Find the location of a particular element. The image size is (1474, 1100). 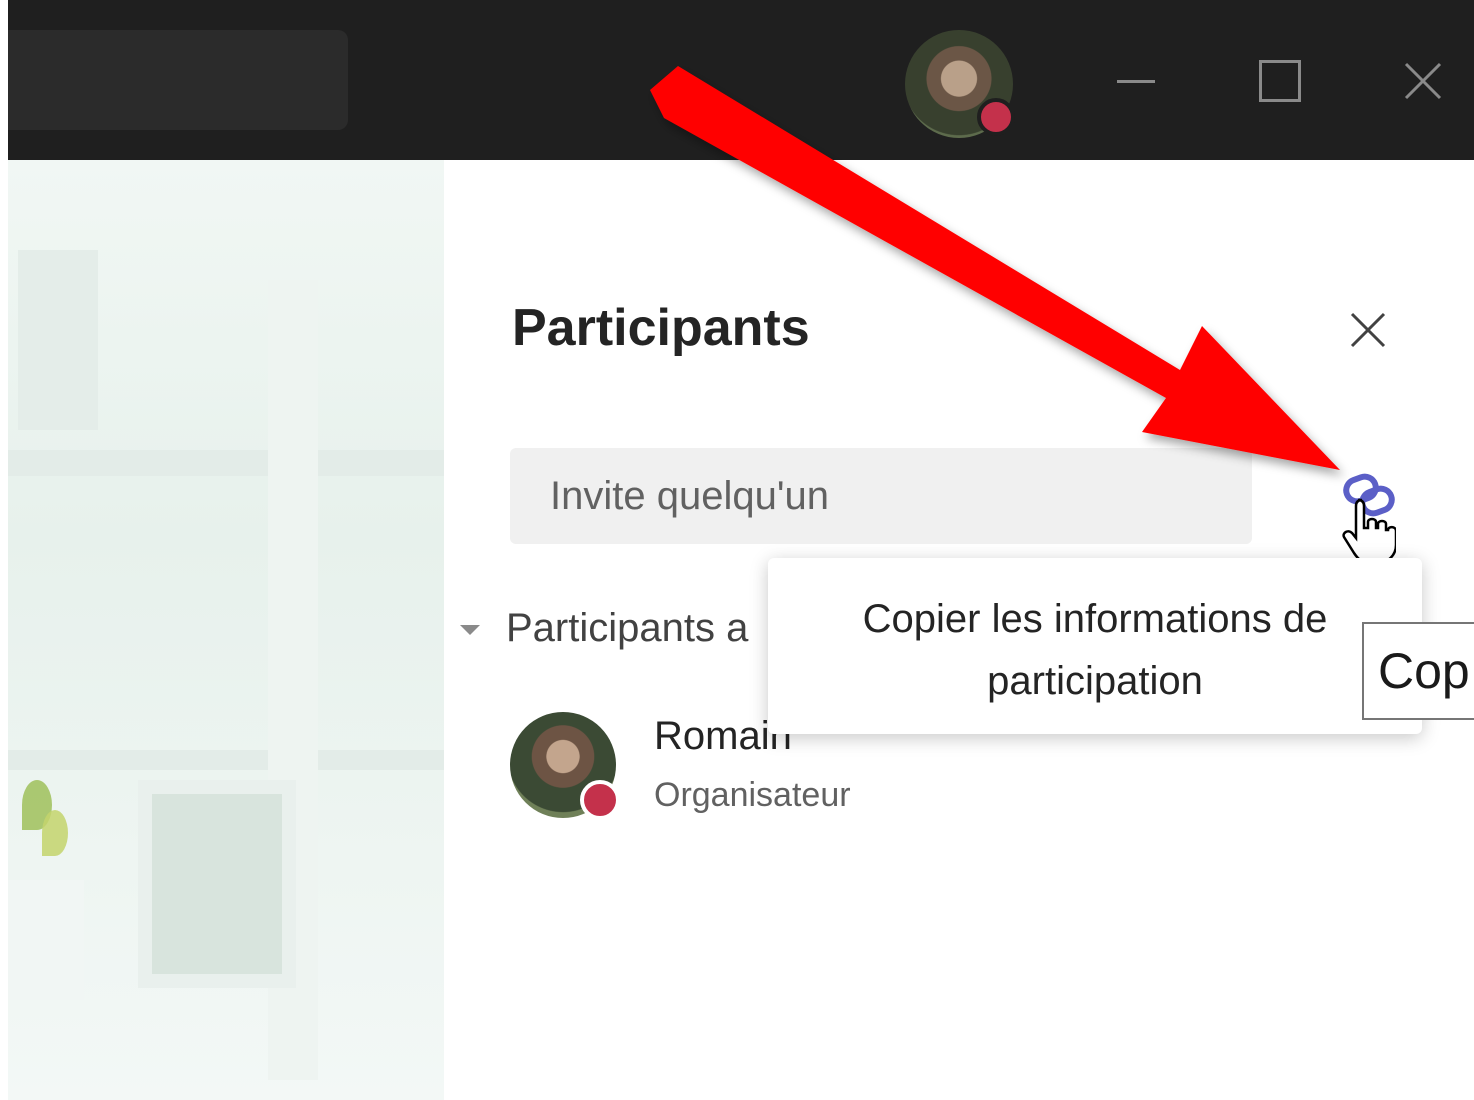

section-label: Participants a is located at coordinates (627, 627).